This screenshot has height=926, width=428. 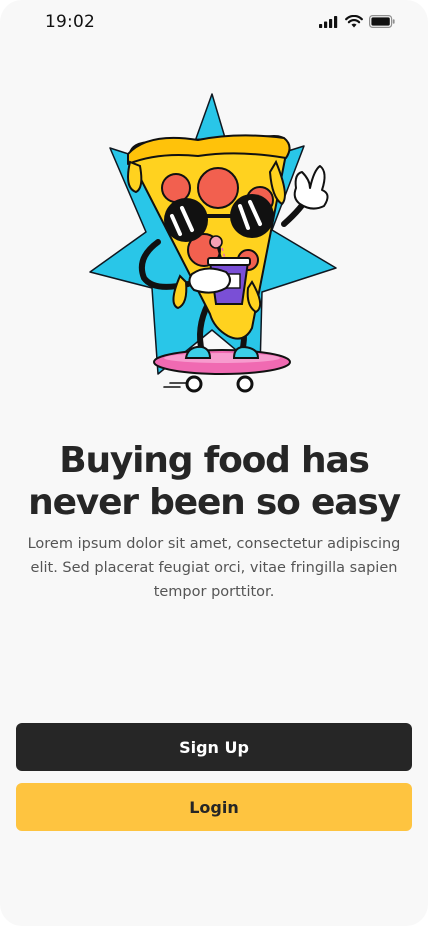 I want to click on sign-up-button: Sign Up, so click(x=214, y=747).